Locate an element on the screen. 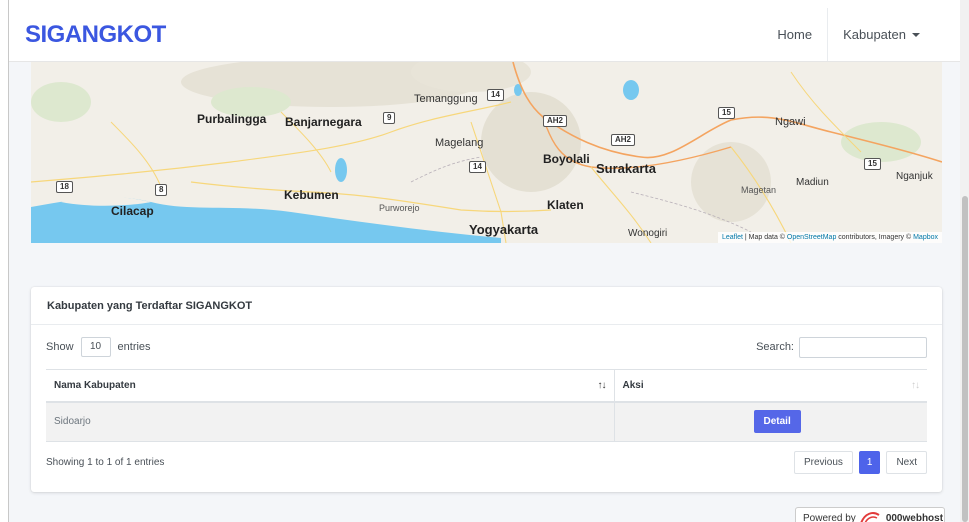  window-top-edge is located at coordinates (484, 4).